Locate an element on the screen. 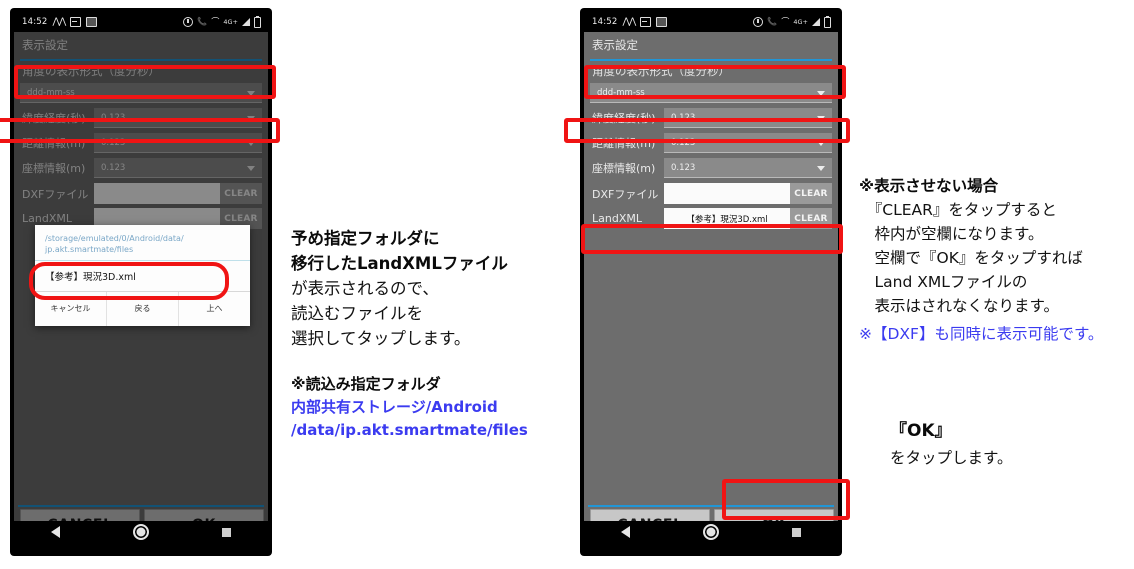 The image size is (1134, 569). highlight-row-latlon-right is located at coordinates (707, 130).